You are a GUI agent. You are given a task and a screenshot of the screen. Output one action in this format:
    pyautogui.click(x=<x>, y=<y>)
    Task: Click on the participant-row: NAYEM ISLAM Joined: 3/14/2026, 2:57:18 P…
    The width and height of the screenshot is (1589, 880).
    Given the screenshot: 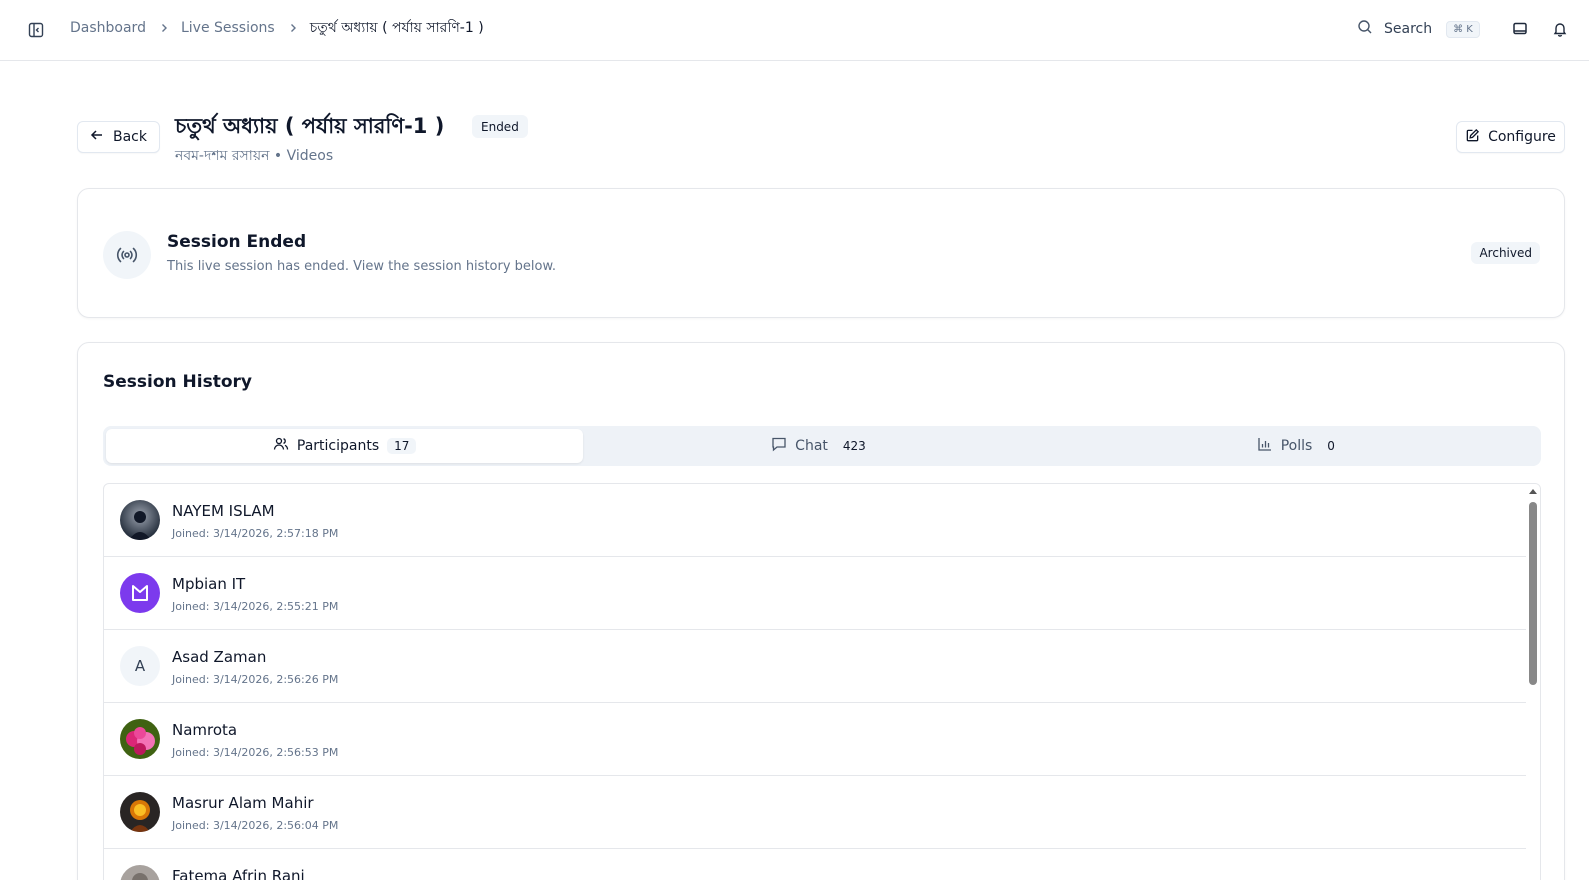 What is the action you would take?
    pyautogui.click(x=816, y=520)
    